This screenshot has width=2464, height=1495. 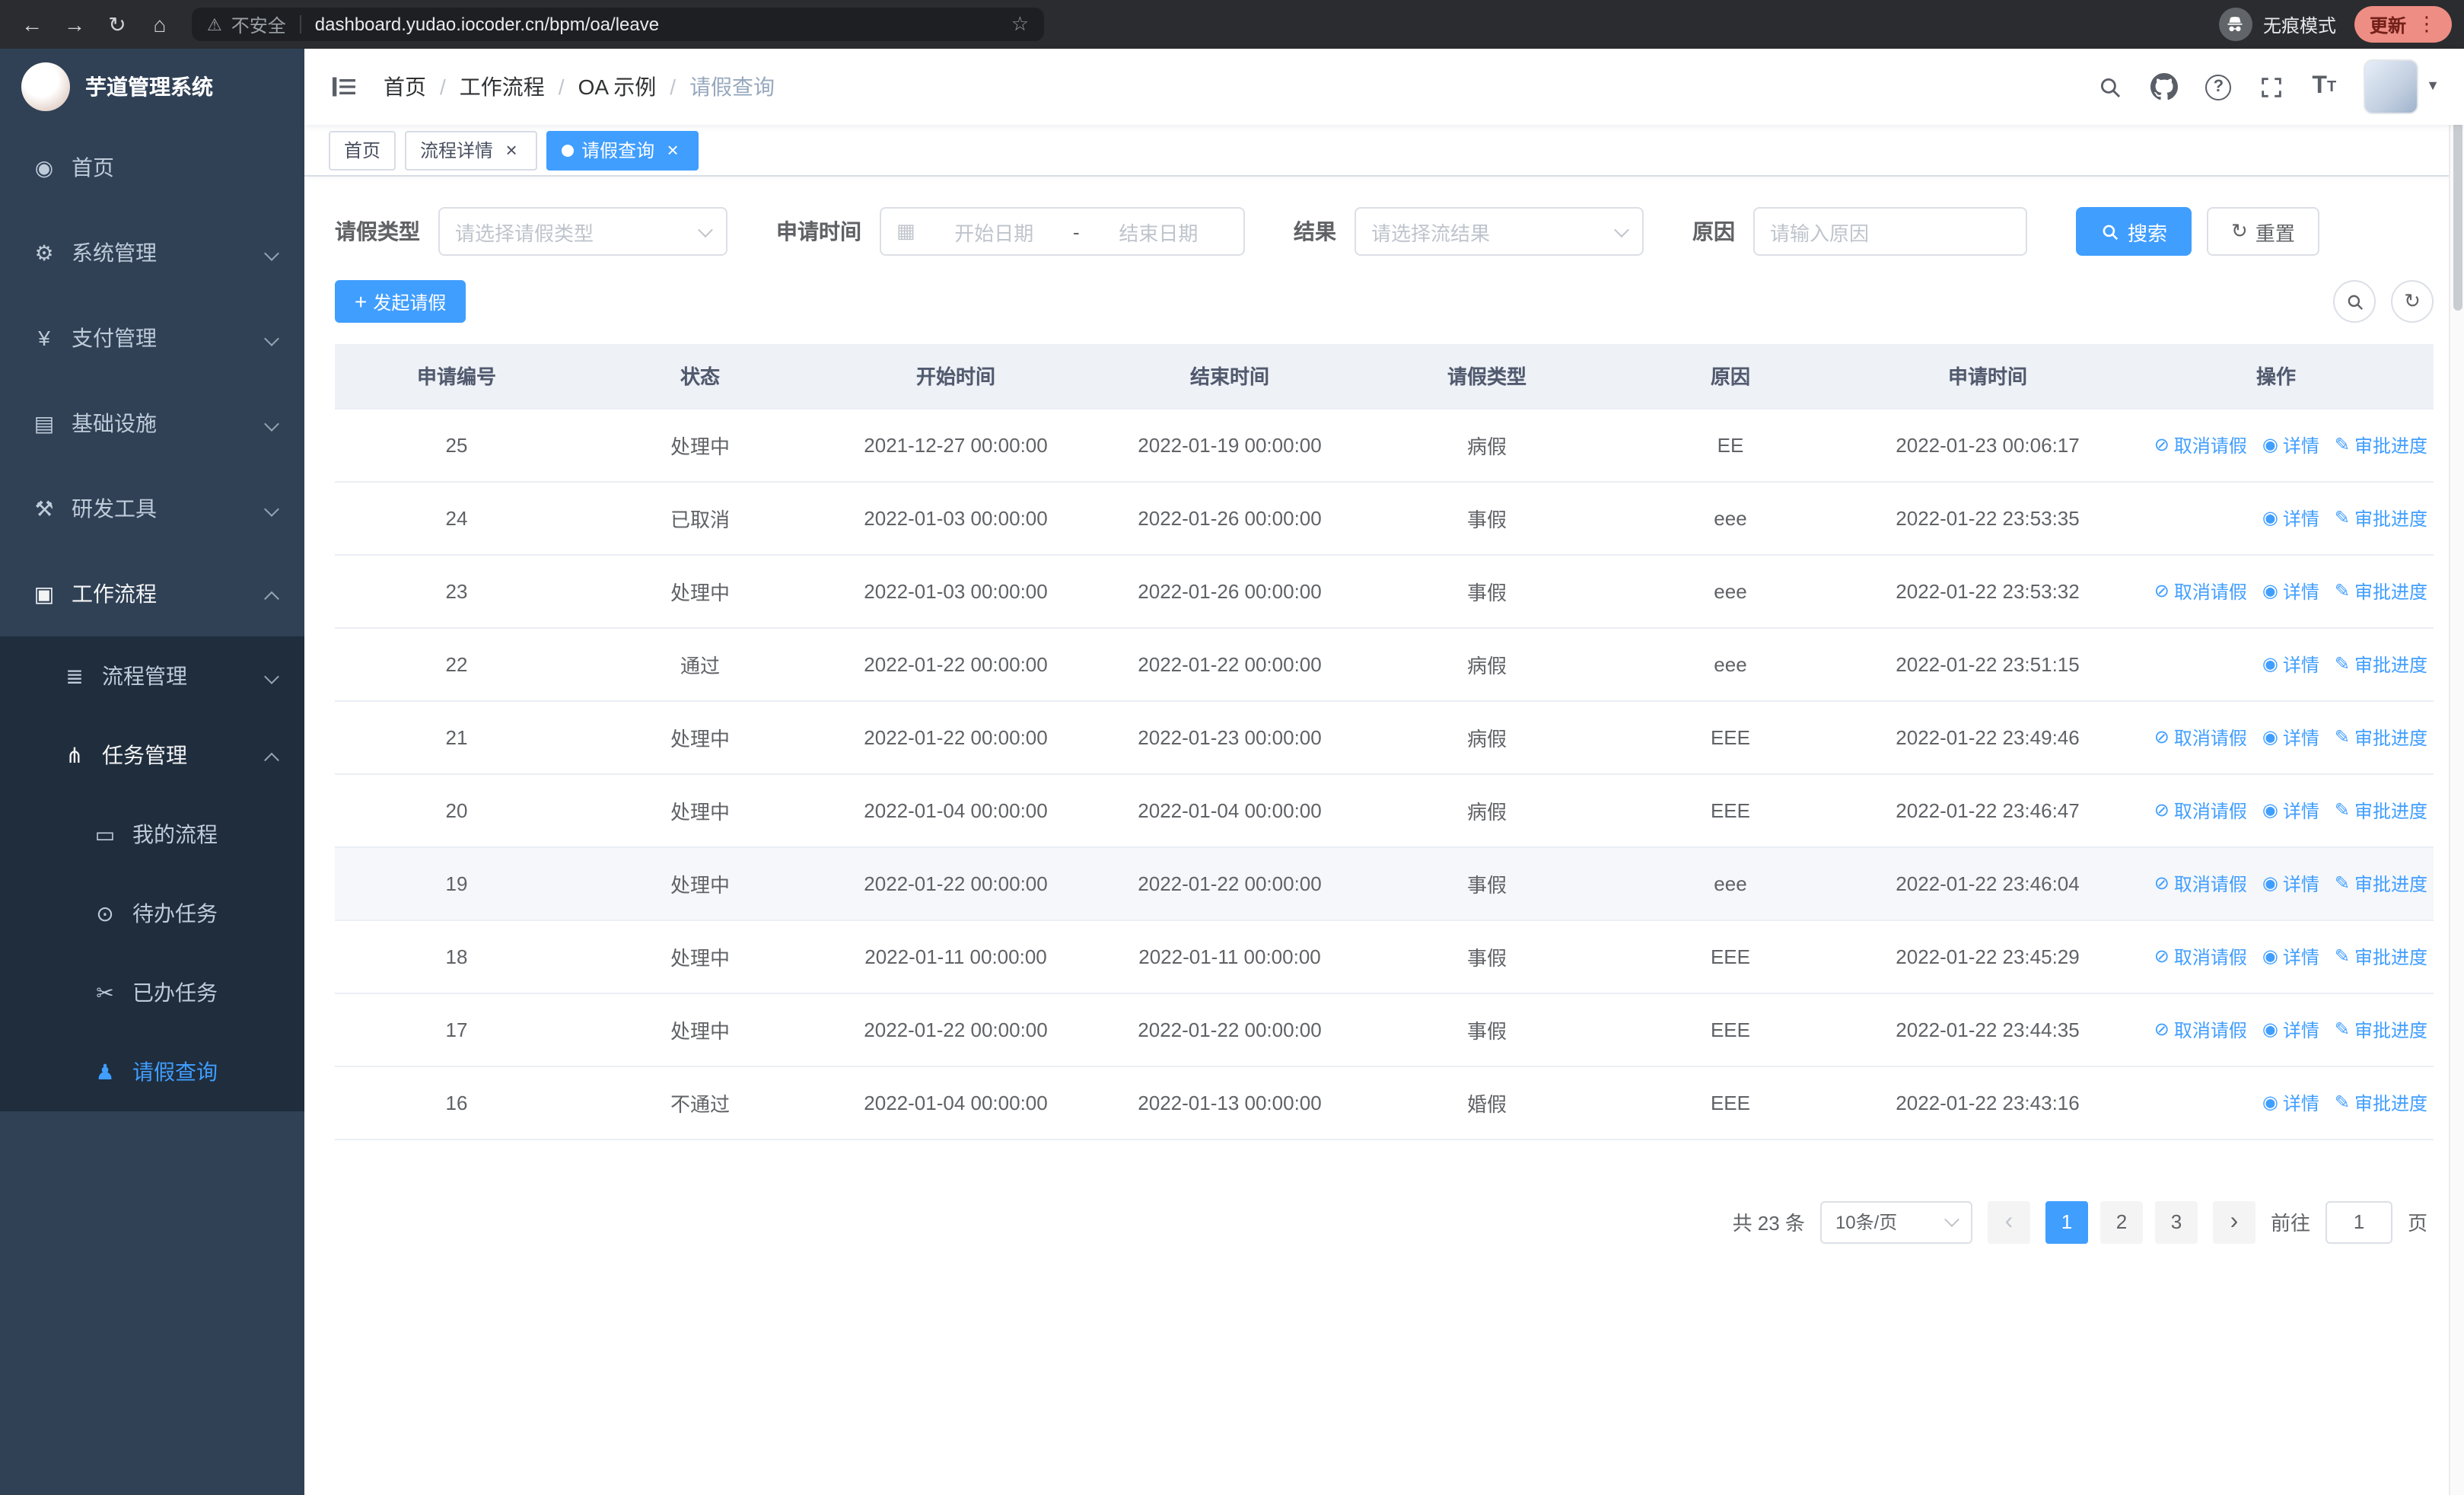 I want to click on goto-page-input: 1, so click(x=2358, y=1222).